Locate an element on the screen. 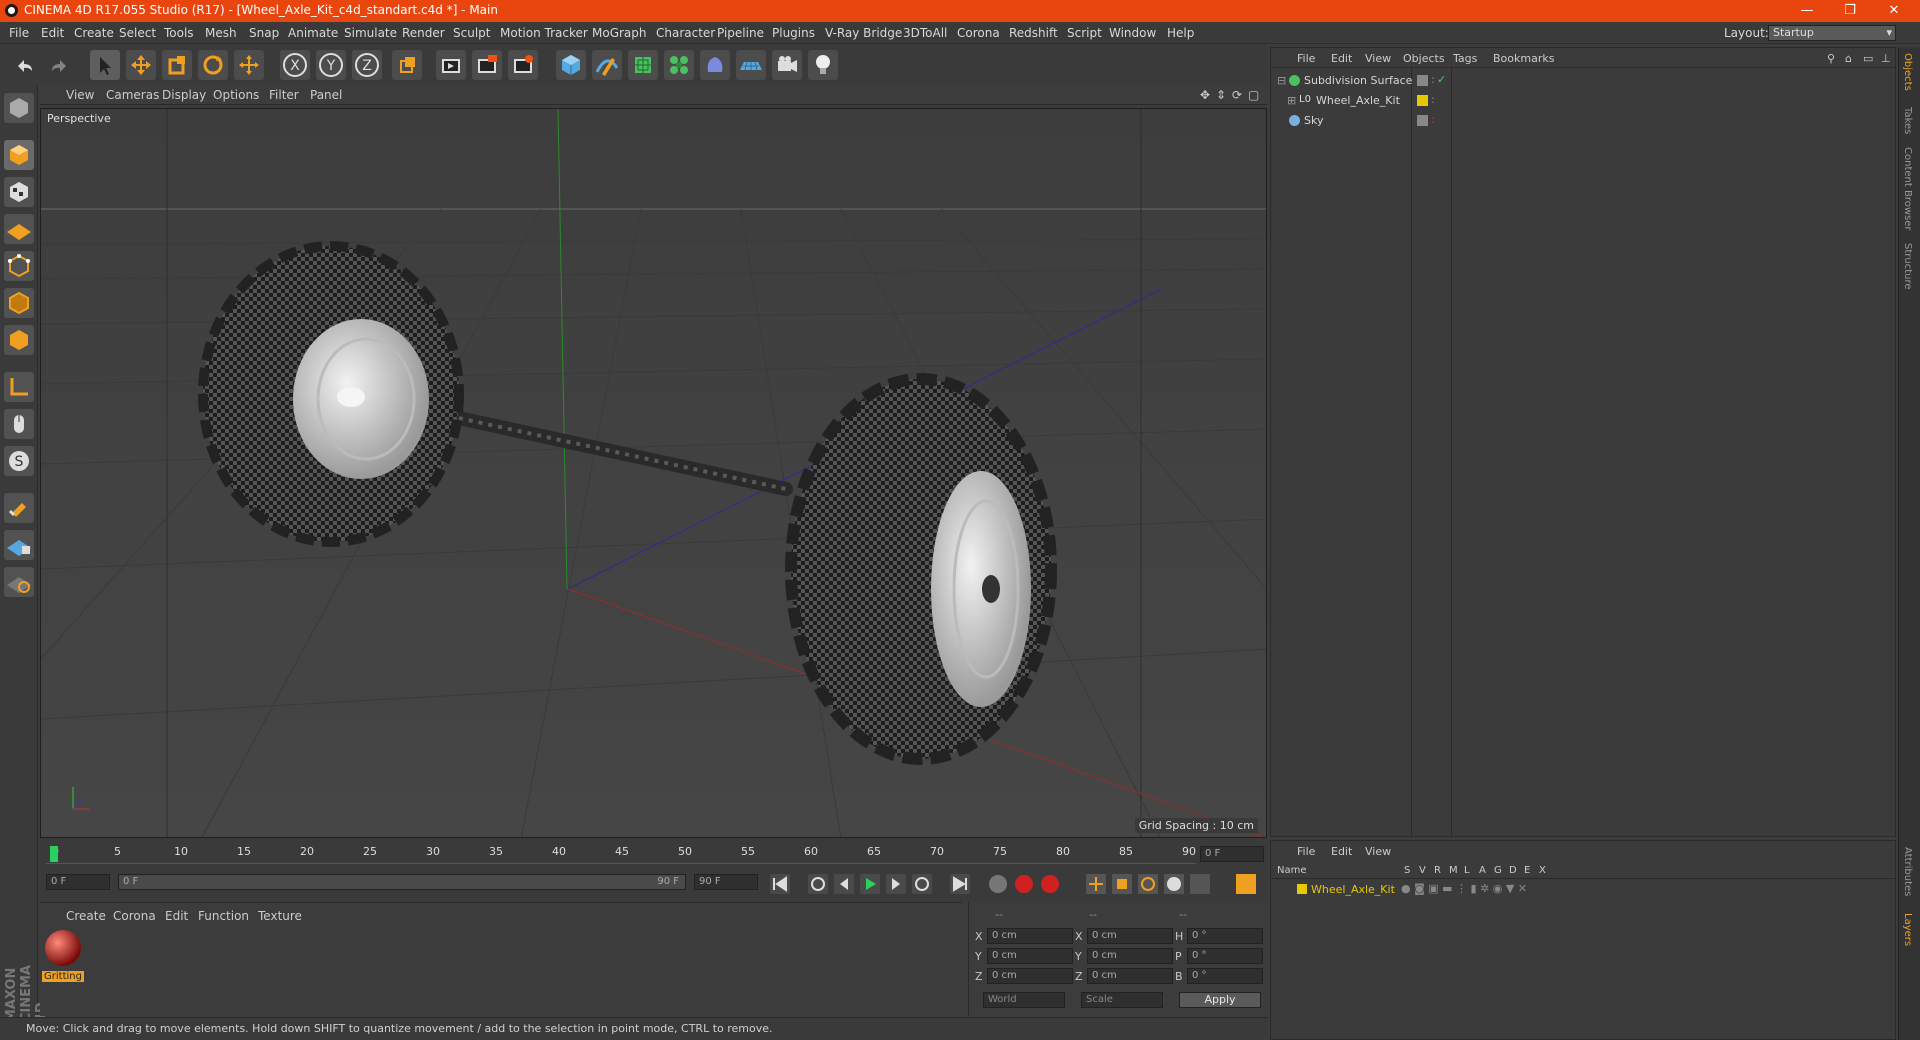  model-mode-icon is located at coordinates (19, 155).